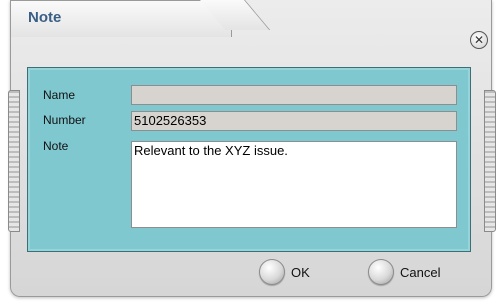 This screenshot has height=303, width=497. What do you see at coordinates (14, 161) in the screenshot?
I see `left-grip` at bounding box center [14, 161].